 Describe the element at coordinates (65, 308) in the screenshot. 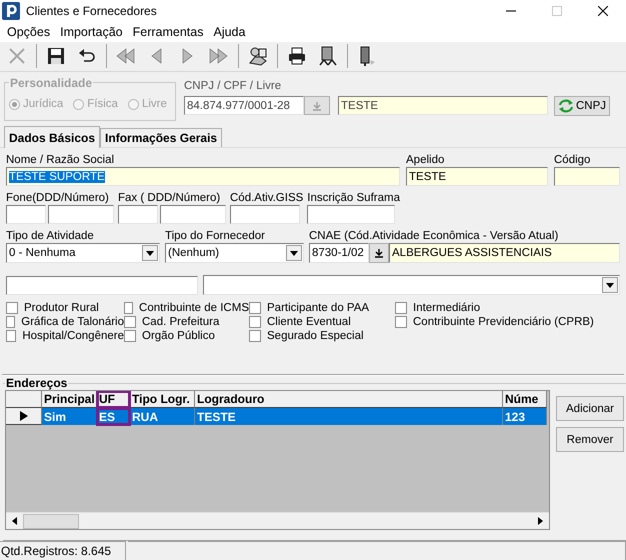

I see `checkbox: Produtor Rural` at that location.